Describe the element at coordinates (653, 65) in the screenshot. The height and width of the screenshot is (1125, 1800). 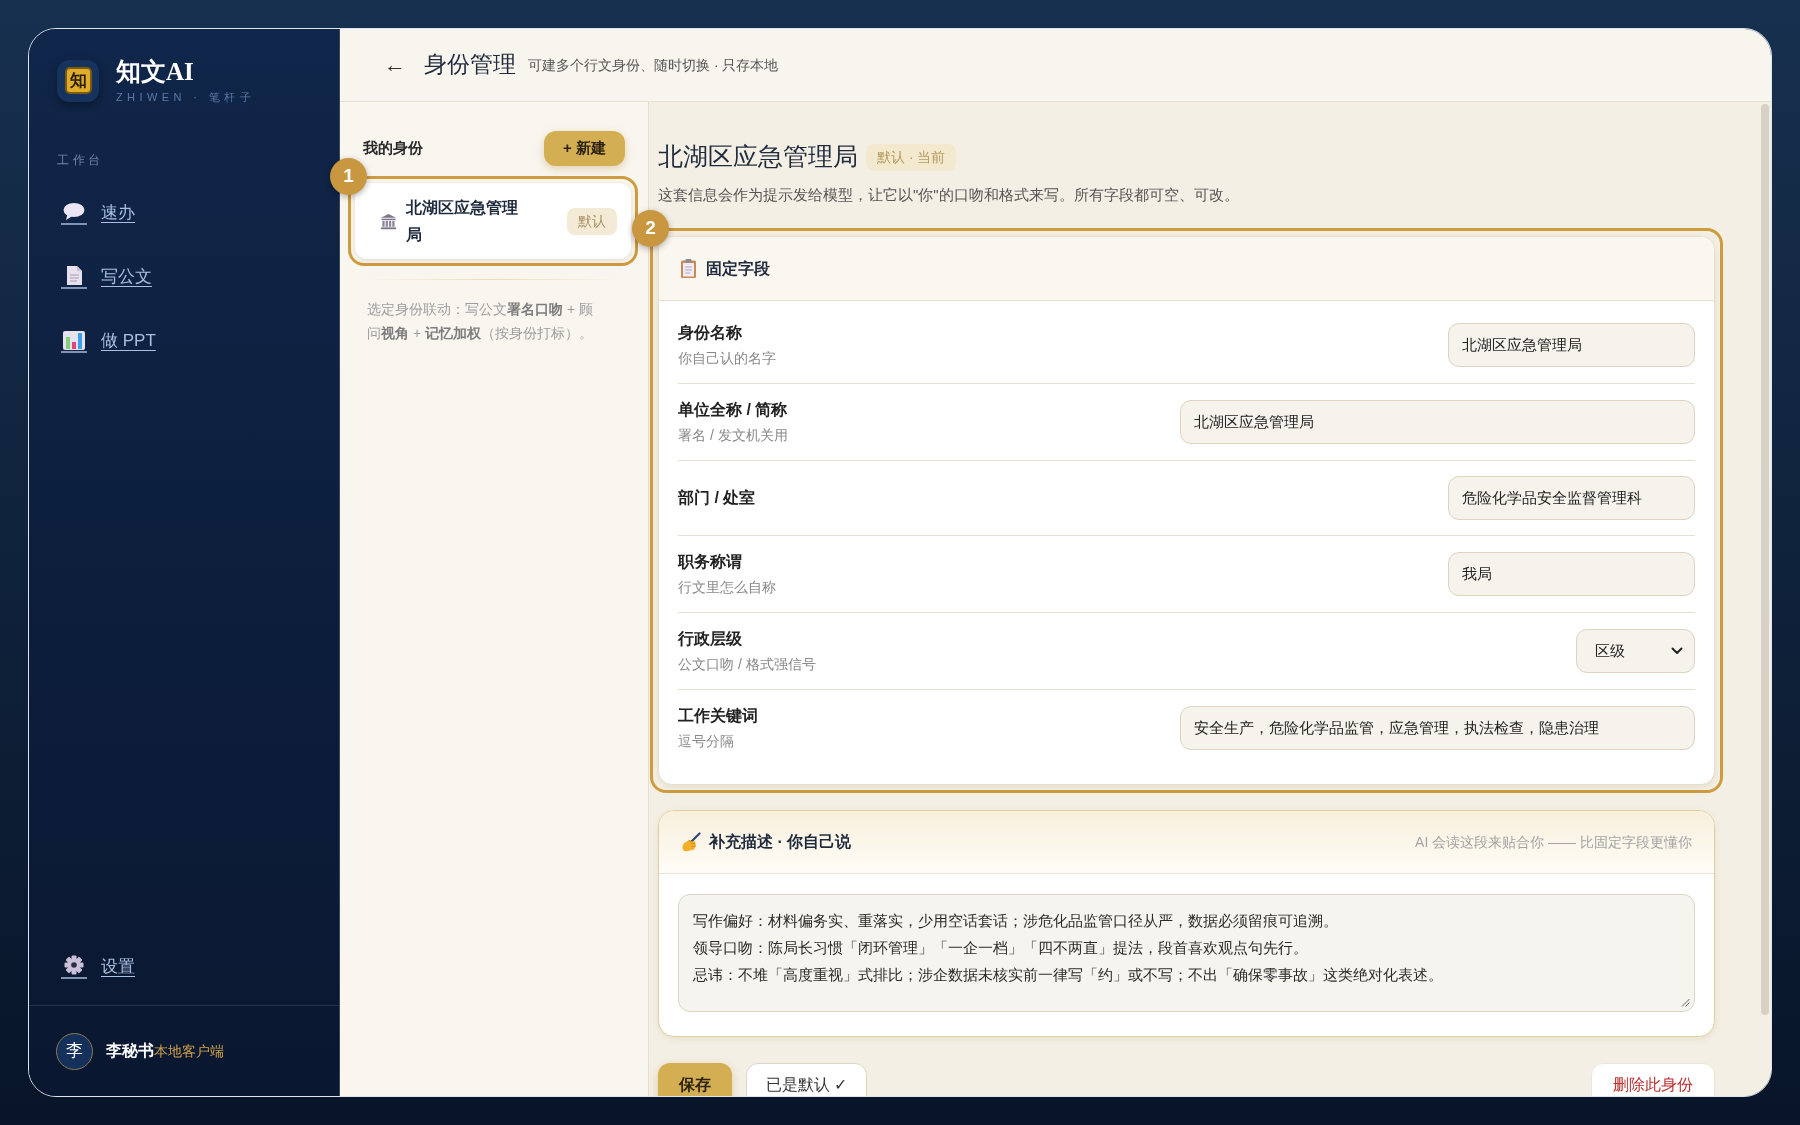
I see `page-subtitle: 可建多个行文身份、随时切换 · 只存本地` at that location.